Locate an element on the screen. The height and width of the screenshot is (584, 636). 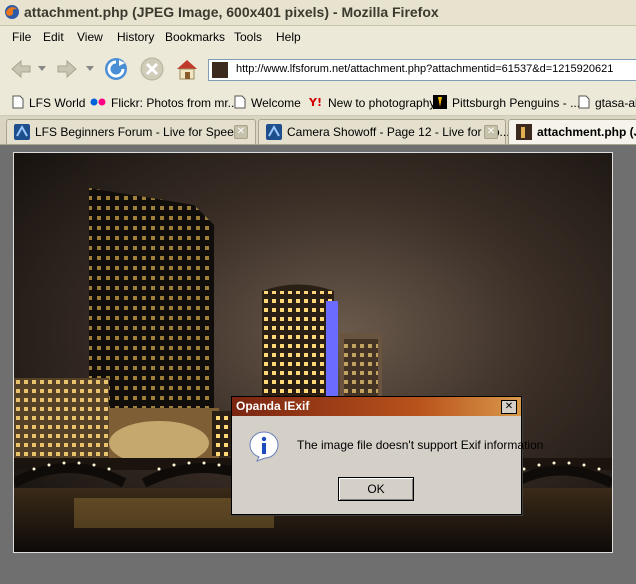
bookmark-gtasa: gtasa-al is located at coordinates (607, 102).